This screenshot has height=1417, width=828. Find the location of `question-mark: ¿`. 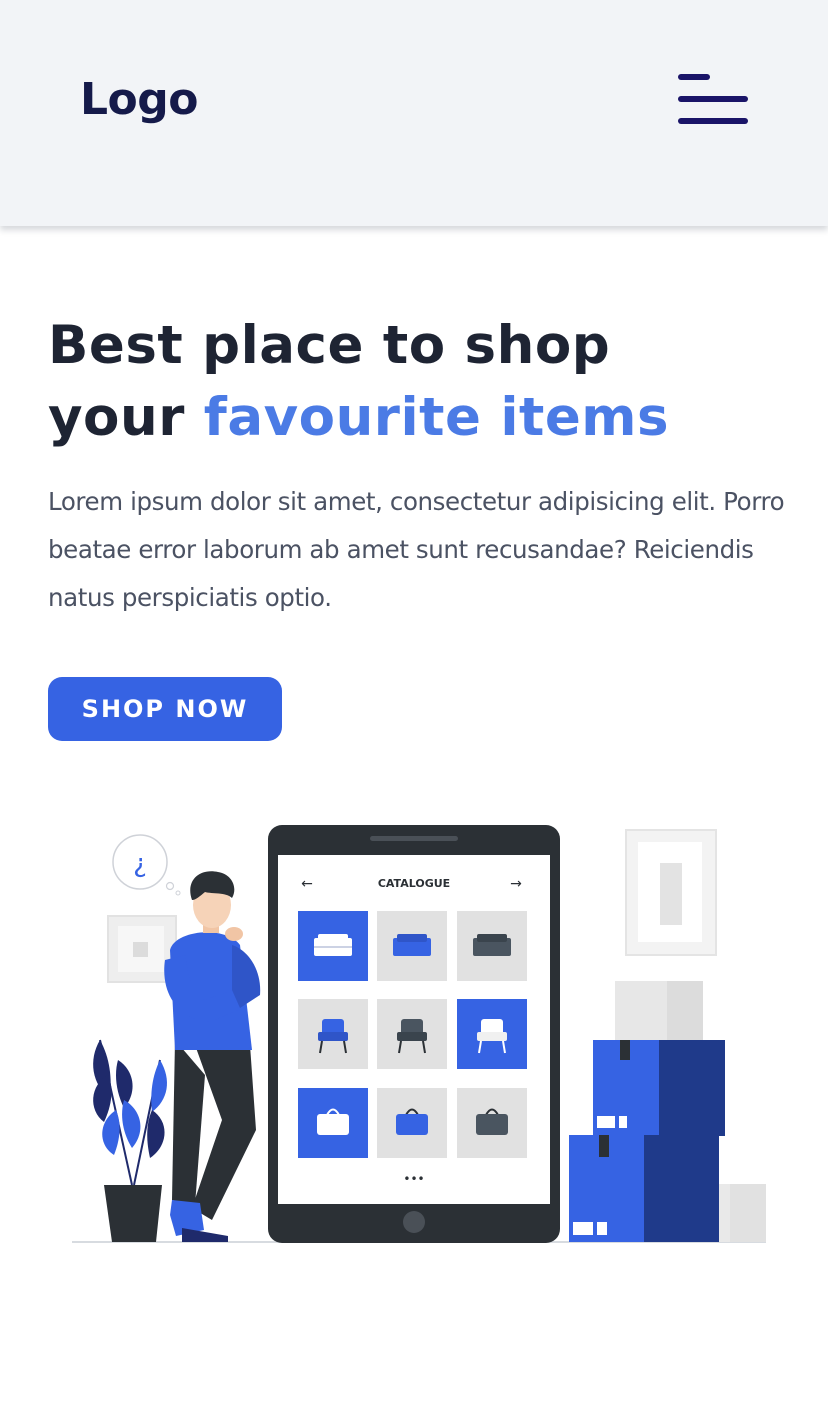

question-mark: ¿ is located at coordinates (140, 864).